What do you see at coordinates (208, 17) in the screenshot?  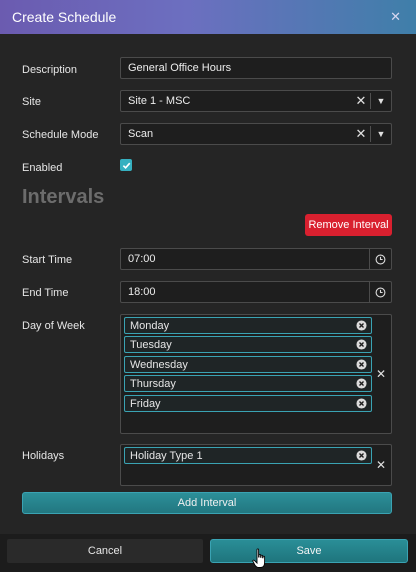 I see `dialog-header: Create Schedule ✕` at bounding box center [208, 17].